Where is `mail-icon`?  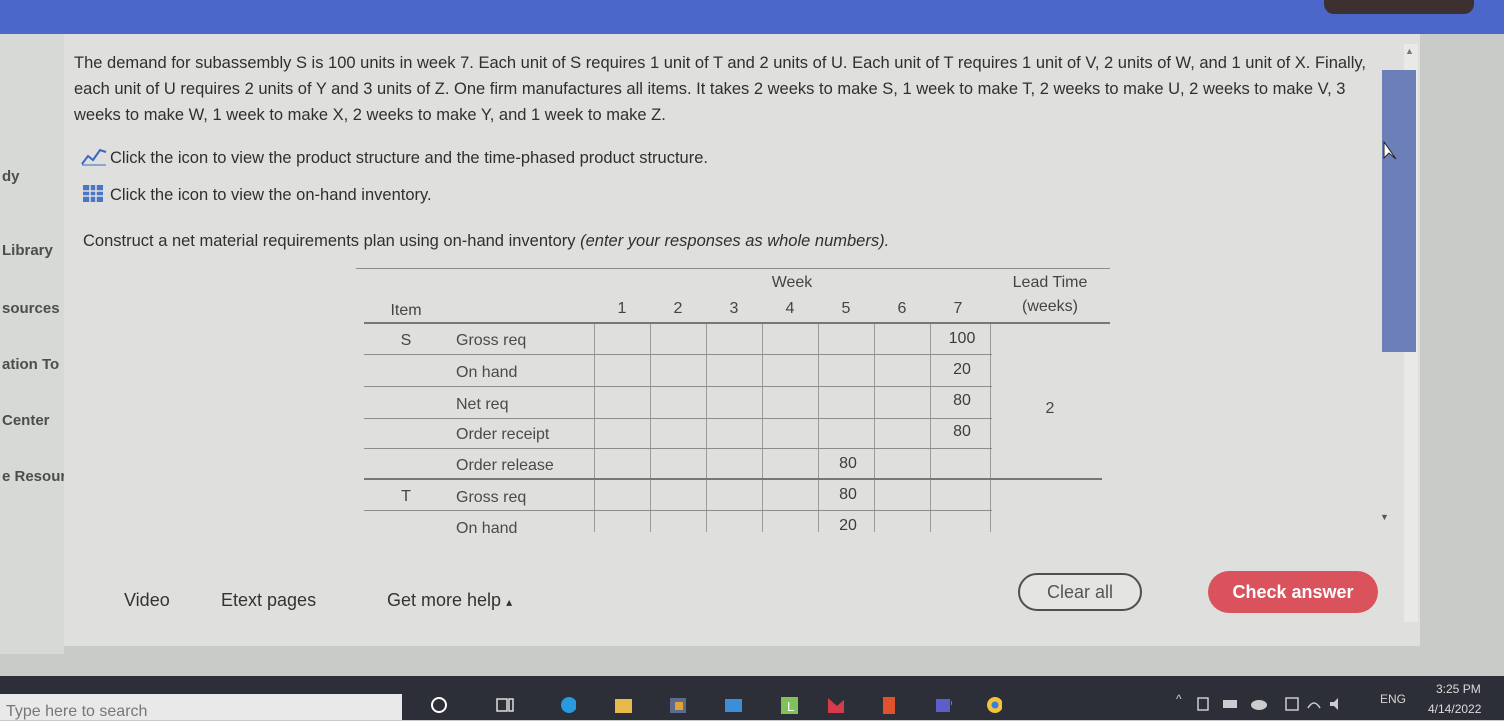
mail-icon is located at coordinates (733, 705).